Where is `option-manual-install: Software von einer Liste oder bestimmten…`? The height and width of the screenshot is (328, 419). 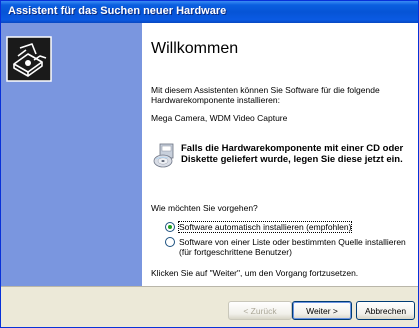 option-manual-install: Software von einer Liste oder bestimmten… is located at coordinates (290, 247).